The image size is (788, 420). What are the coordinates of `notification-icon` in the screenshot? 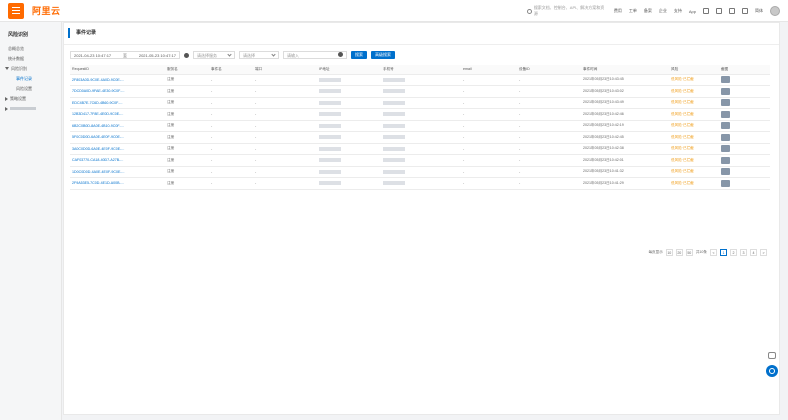 It's located at (719, 11).